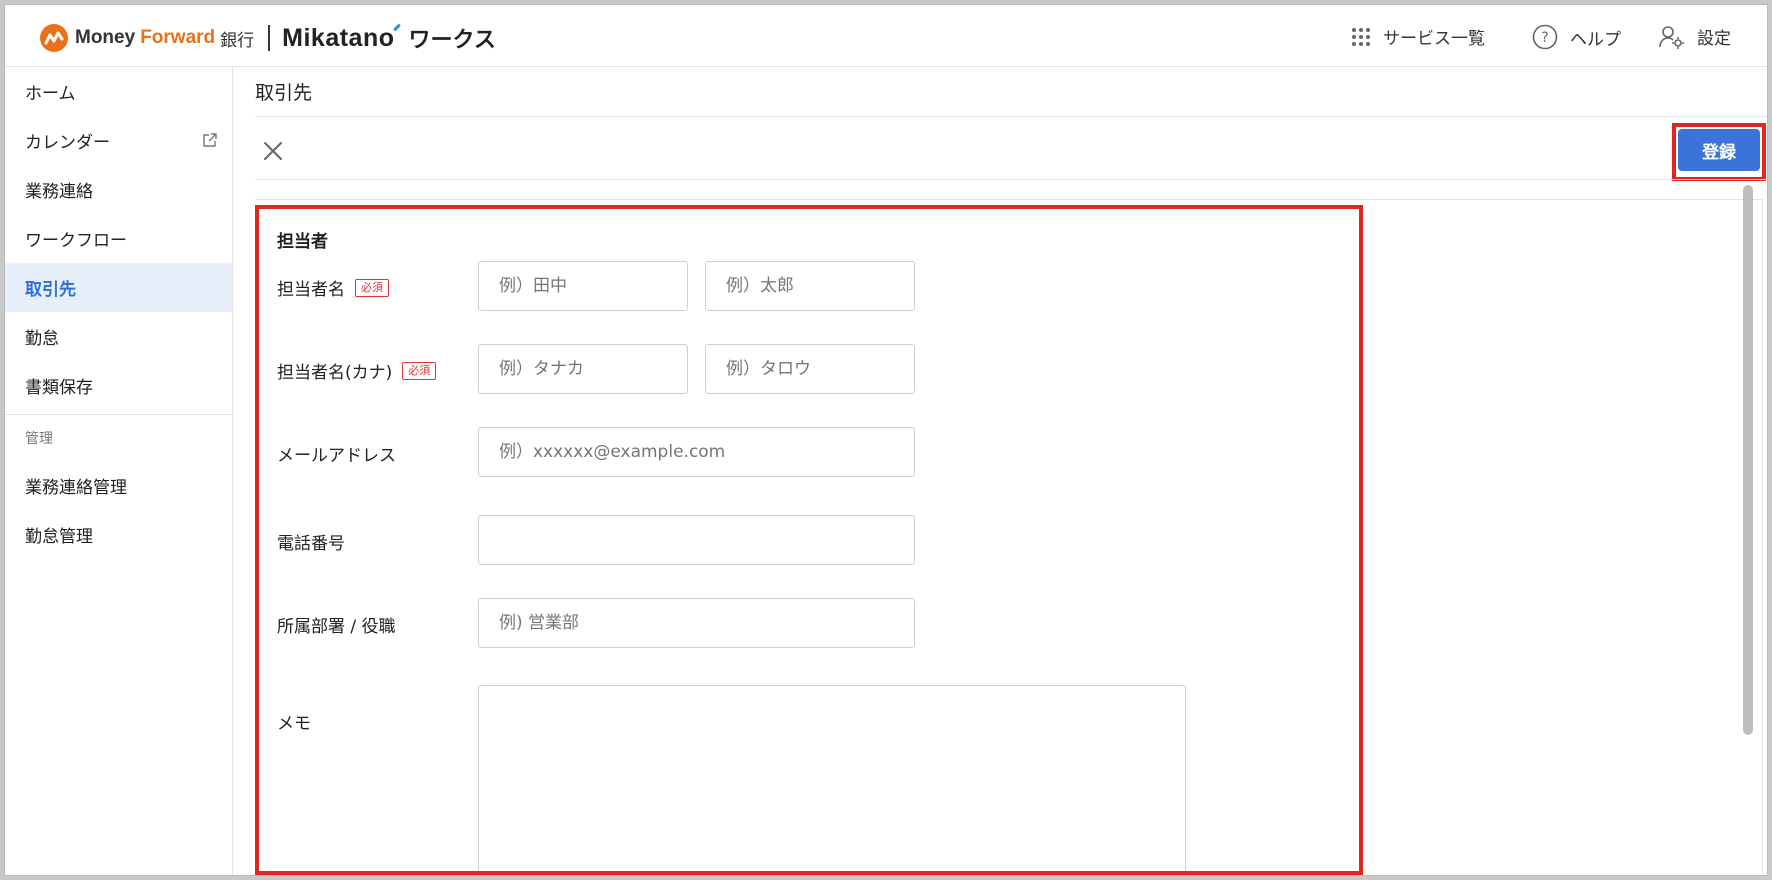  I want to click on sidebar-item-label: ワークフロー, so click(76, 241).